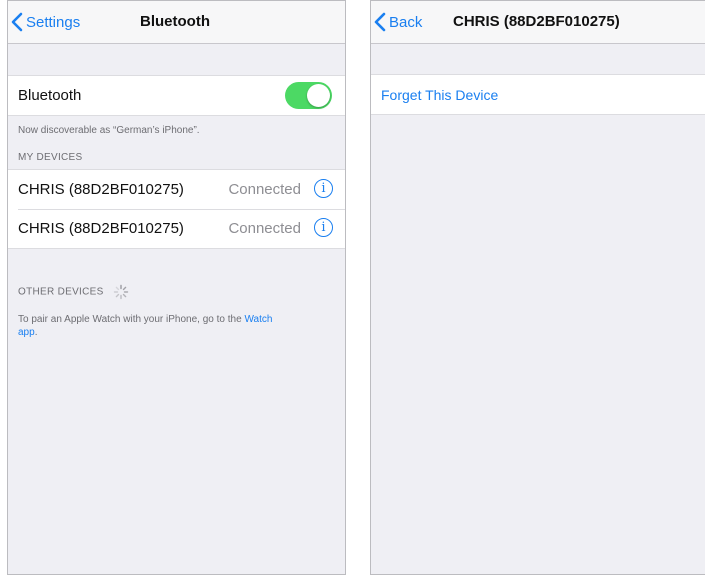 The height and width of the screenshot is (576, 705). I want to click on other-devices-header: OTHER DEVICES, so click(61, 292).